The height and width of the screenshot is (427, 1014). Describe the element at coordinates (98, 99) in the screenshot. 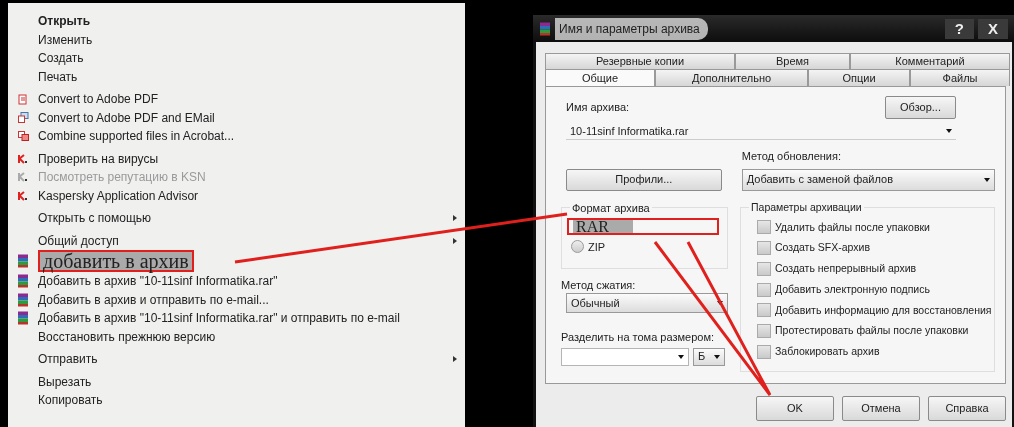

I see `menu-item: Convert to Adobe PDF` at that location.